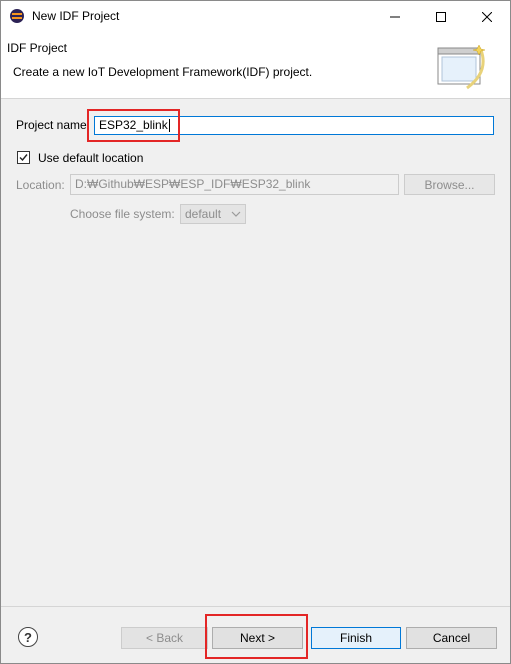 This screenshot has height=664, width=511. What do you see at coordinates (294, 125) in the screenshot?
I see `project-name-input: ESP32_blink` at bounding box center [294, 125].